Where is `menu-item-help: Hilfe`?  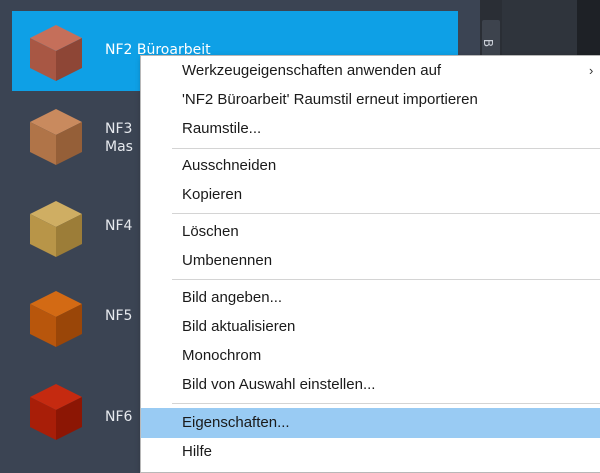
menu-item-help: Hilfe is located at coordinates (370, 452).